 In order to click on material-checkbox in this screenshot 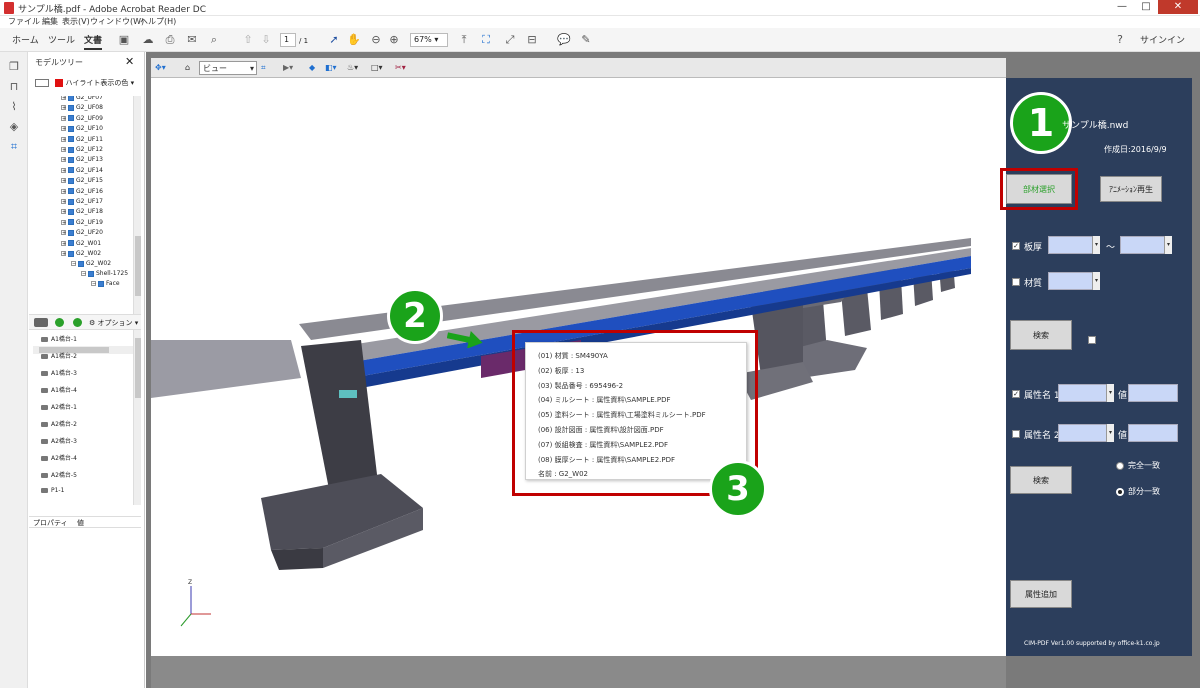, I will do `click(1016, 282)`.